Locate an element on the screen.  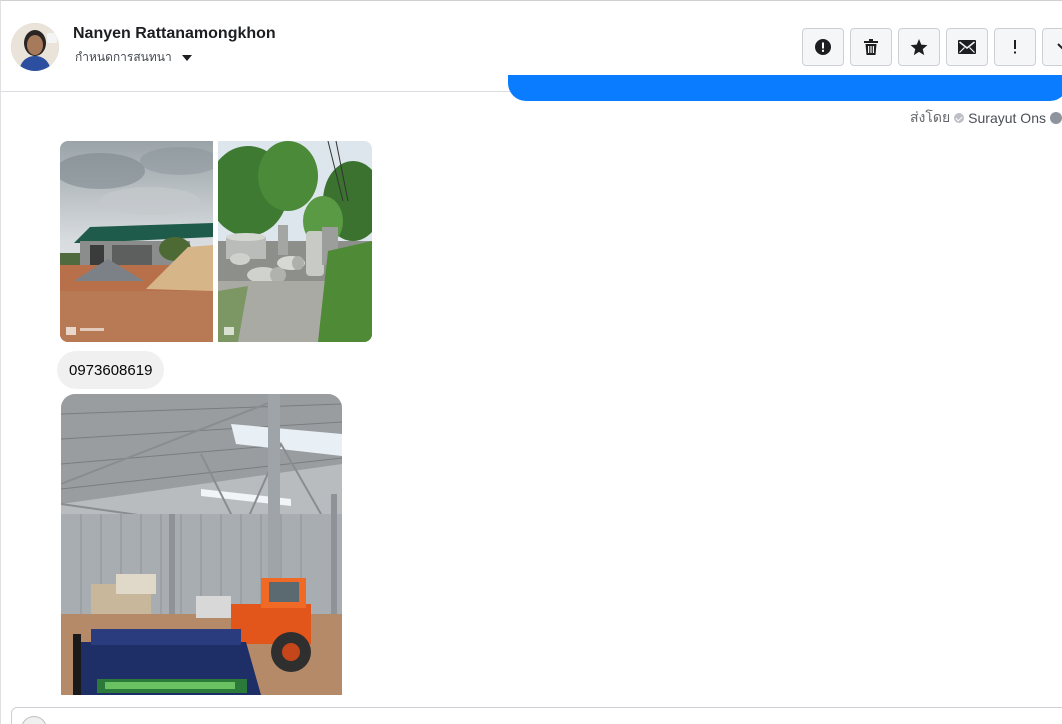
contact-photo is located at coordinates (35, 47).